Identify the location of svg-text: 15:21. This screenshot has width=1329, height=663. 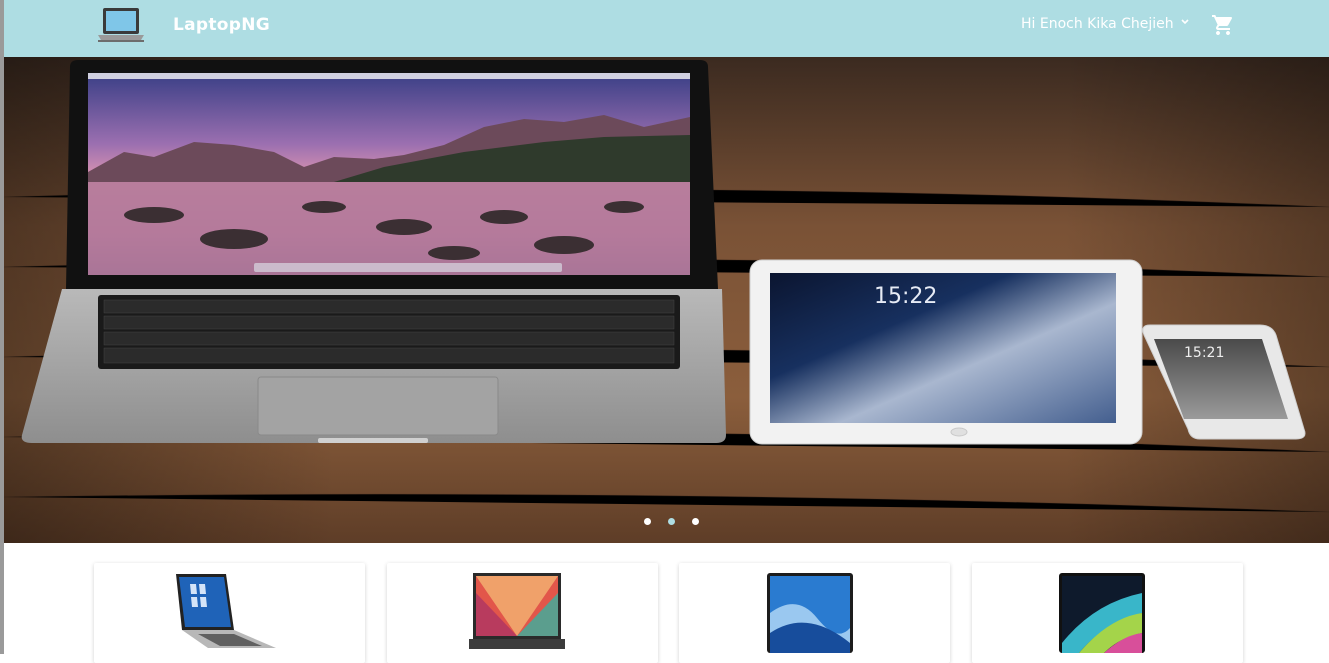
(1204, 353).